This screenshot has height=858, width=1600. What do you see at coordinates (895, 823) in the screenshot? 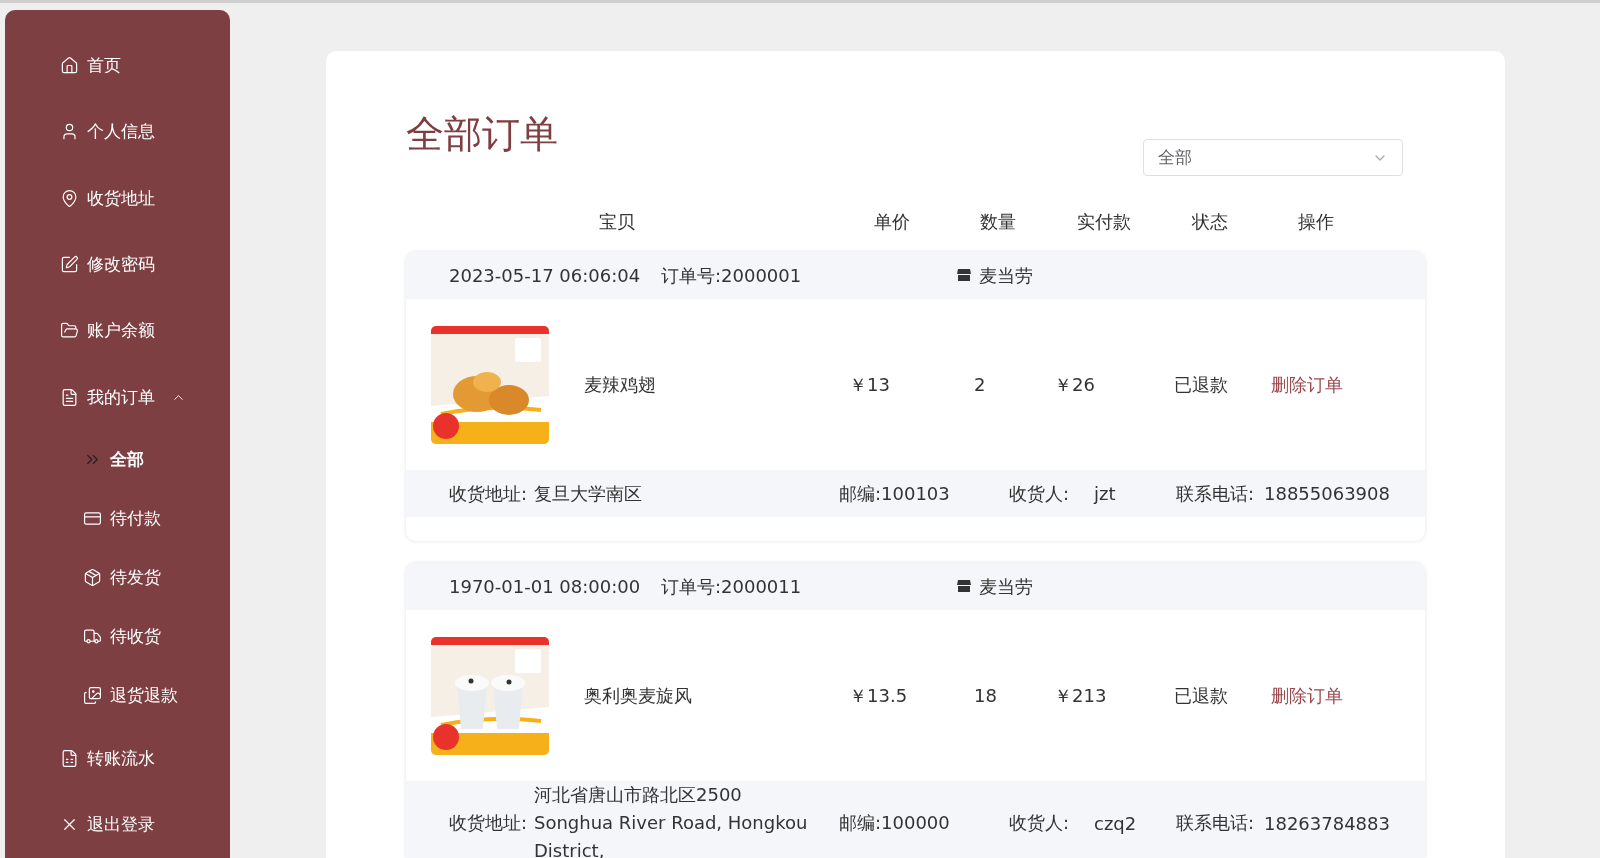
I see `zip-code: 邮编:100000` at bounding box center [895, 823].